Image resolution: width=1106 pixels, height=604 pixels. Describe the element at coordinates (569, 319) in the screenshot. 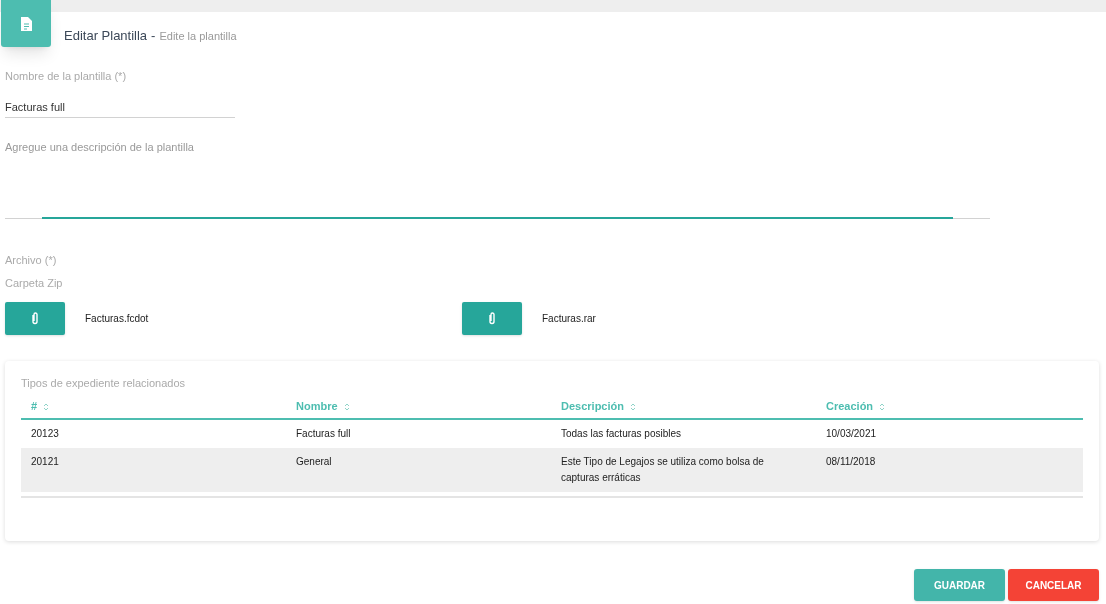

I see `file-name: Facturas.rar` at that location.